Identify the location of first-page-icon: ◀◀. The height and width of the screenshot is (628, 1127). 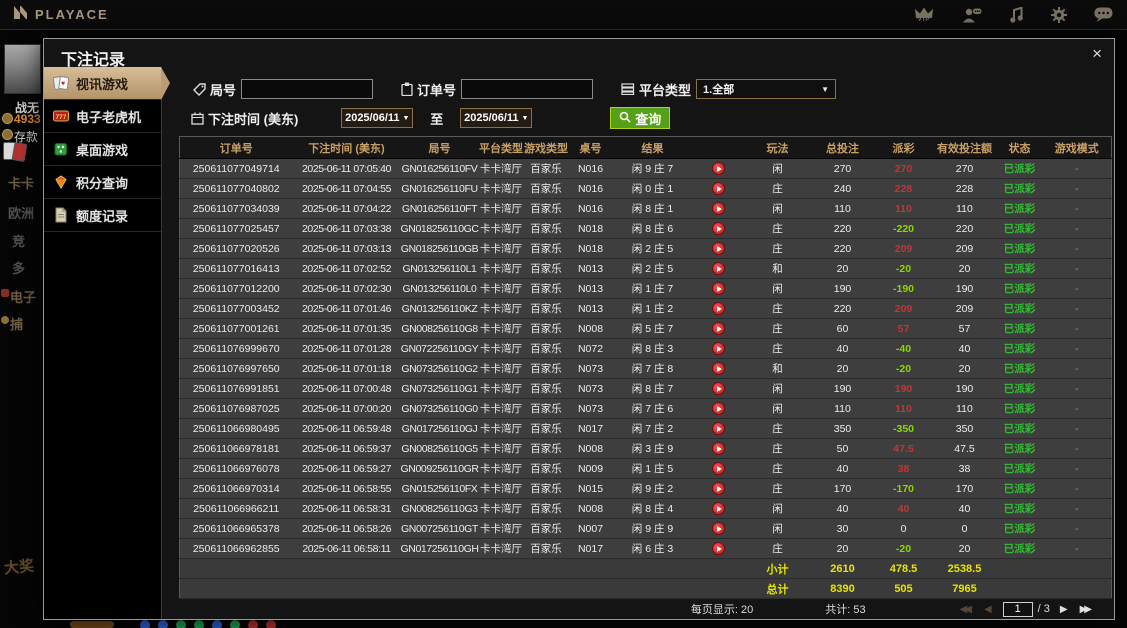
(966, 609).